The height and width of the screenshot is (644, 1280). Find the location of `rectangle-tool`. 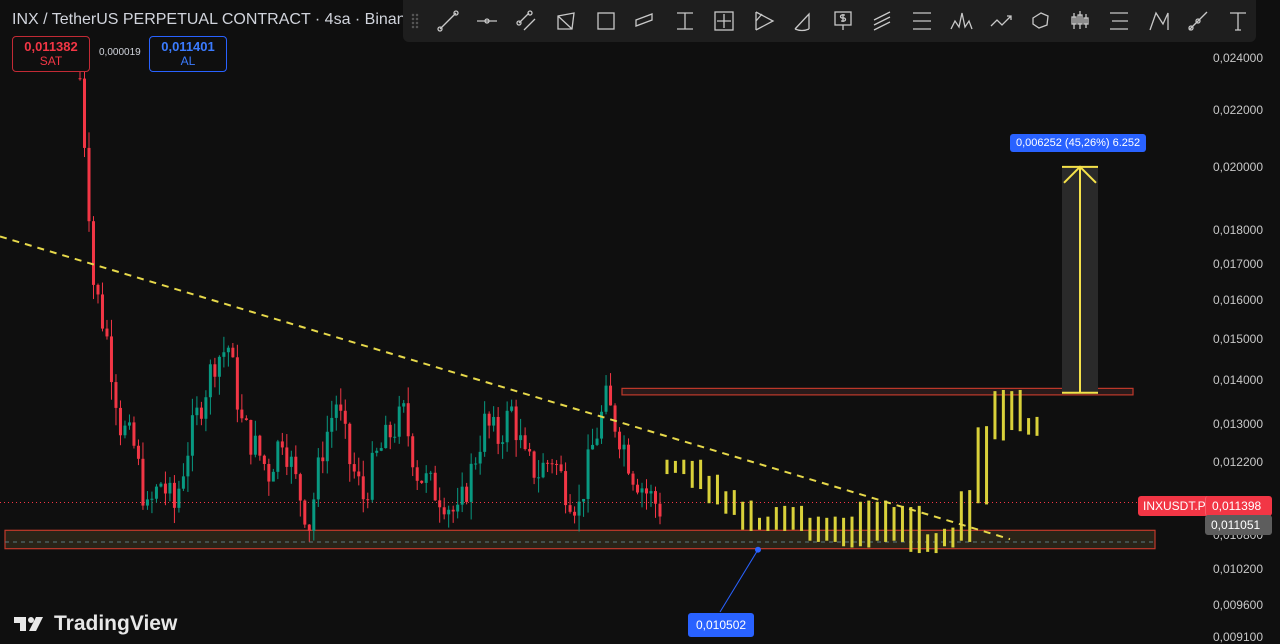

rectangle-tool is located at coordinates (606, 21).